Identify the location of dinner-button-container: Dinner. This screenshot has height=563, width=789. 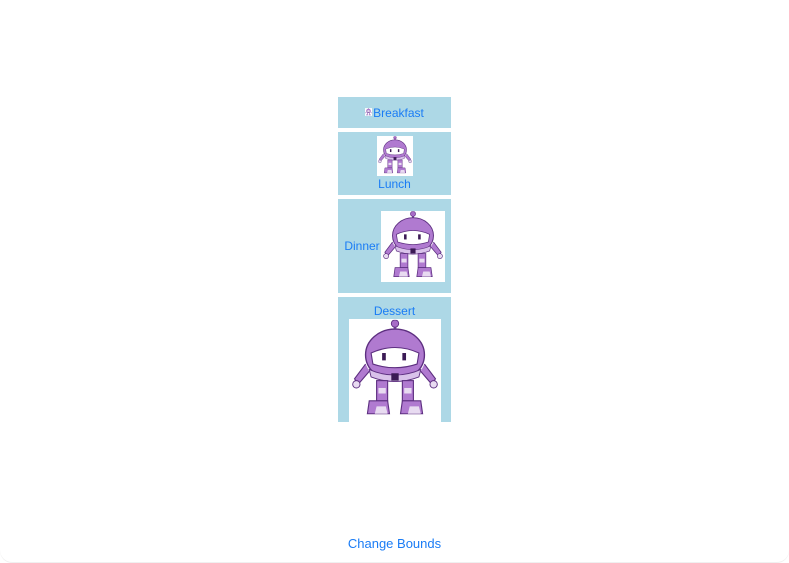
(394, 246).